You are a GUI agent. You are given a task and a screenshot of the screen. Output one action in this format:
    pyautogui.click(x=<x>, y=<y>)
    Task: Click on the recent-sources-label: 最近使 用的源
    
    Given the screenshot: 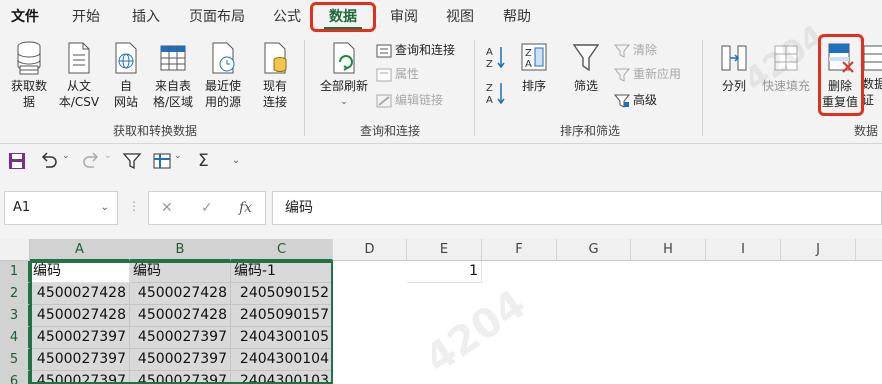 What is the action you would take?
    pyautogui.click(x=222, y=94)
    